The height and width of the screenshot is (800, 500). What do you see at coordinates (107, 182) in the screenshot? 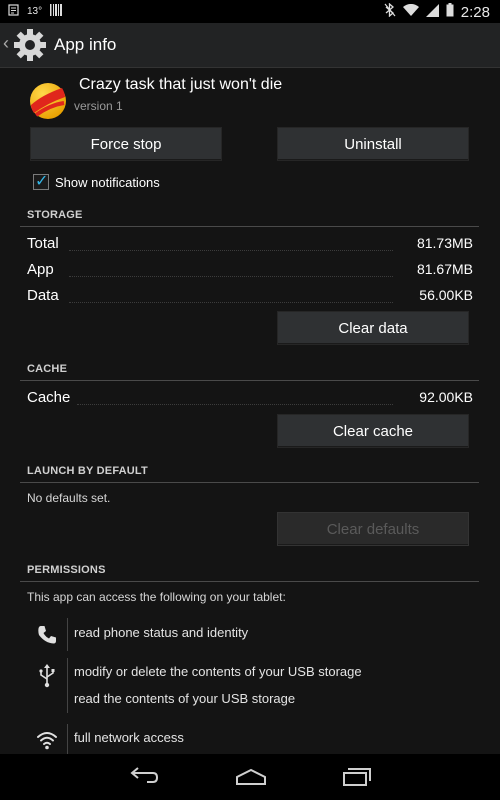
I see `show-notifications-label: Show notifications` at bounding box center [107, 182].